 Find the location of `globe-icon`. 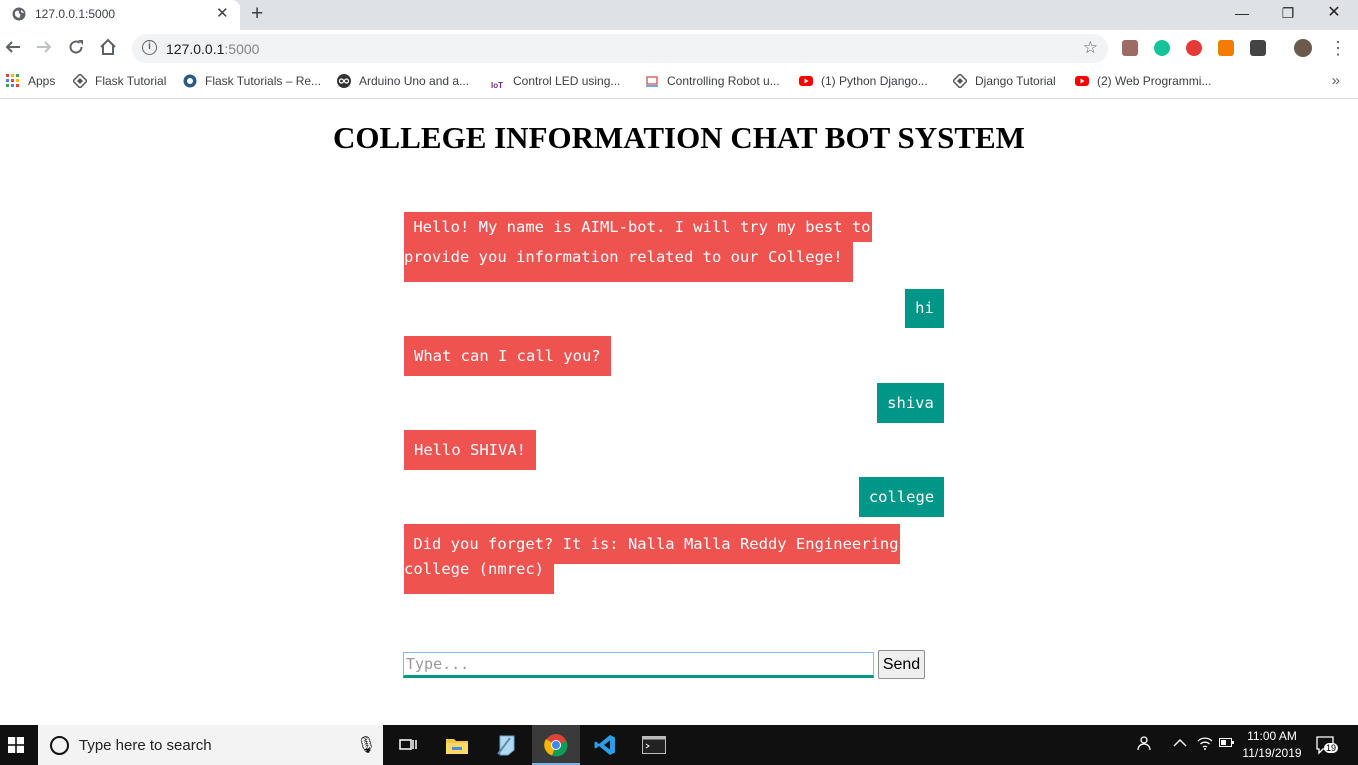

globe-icon is located at coordinates (19, 14).